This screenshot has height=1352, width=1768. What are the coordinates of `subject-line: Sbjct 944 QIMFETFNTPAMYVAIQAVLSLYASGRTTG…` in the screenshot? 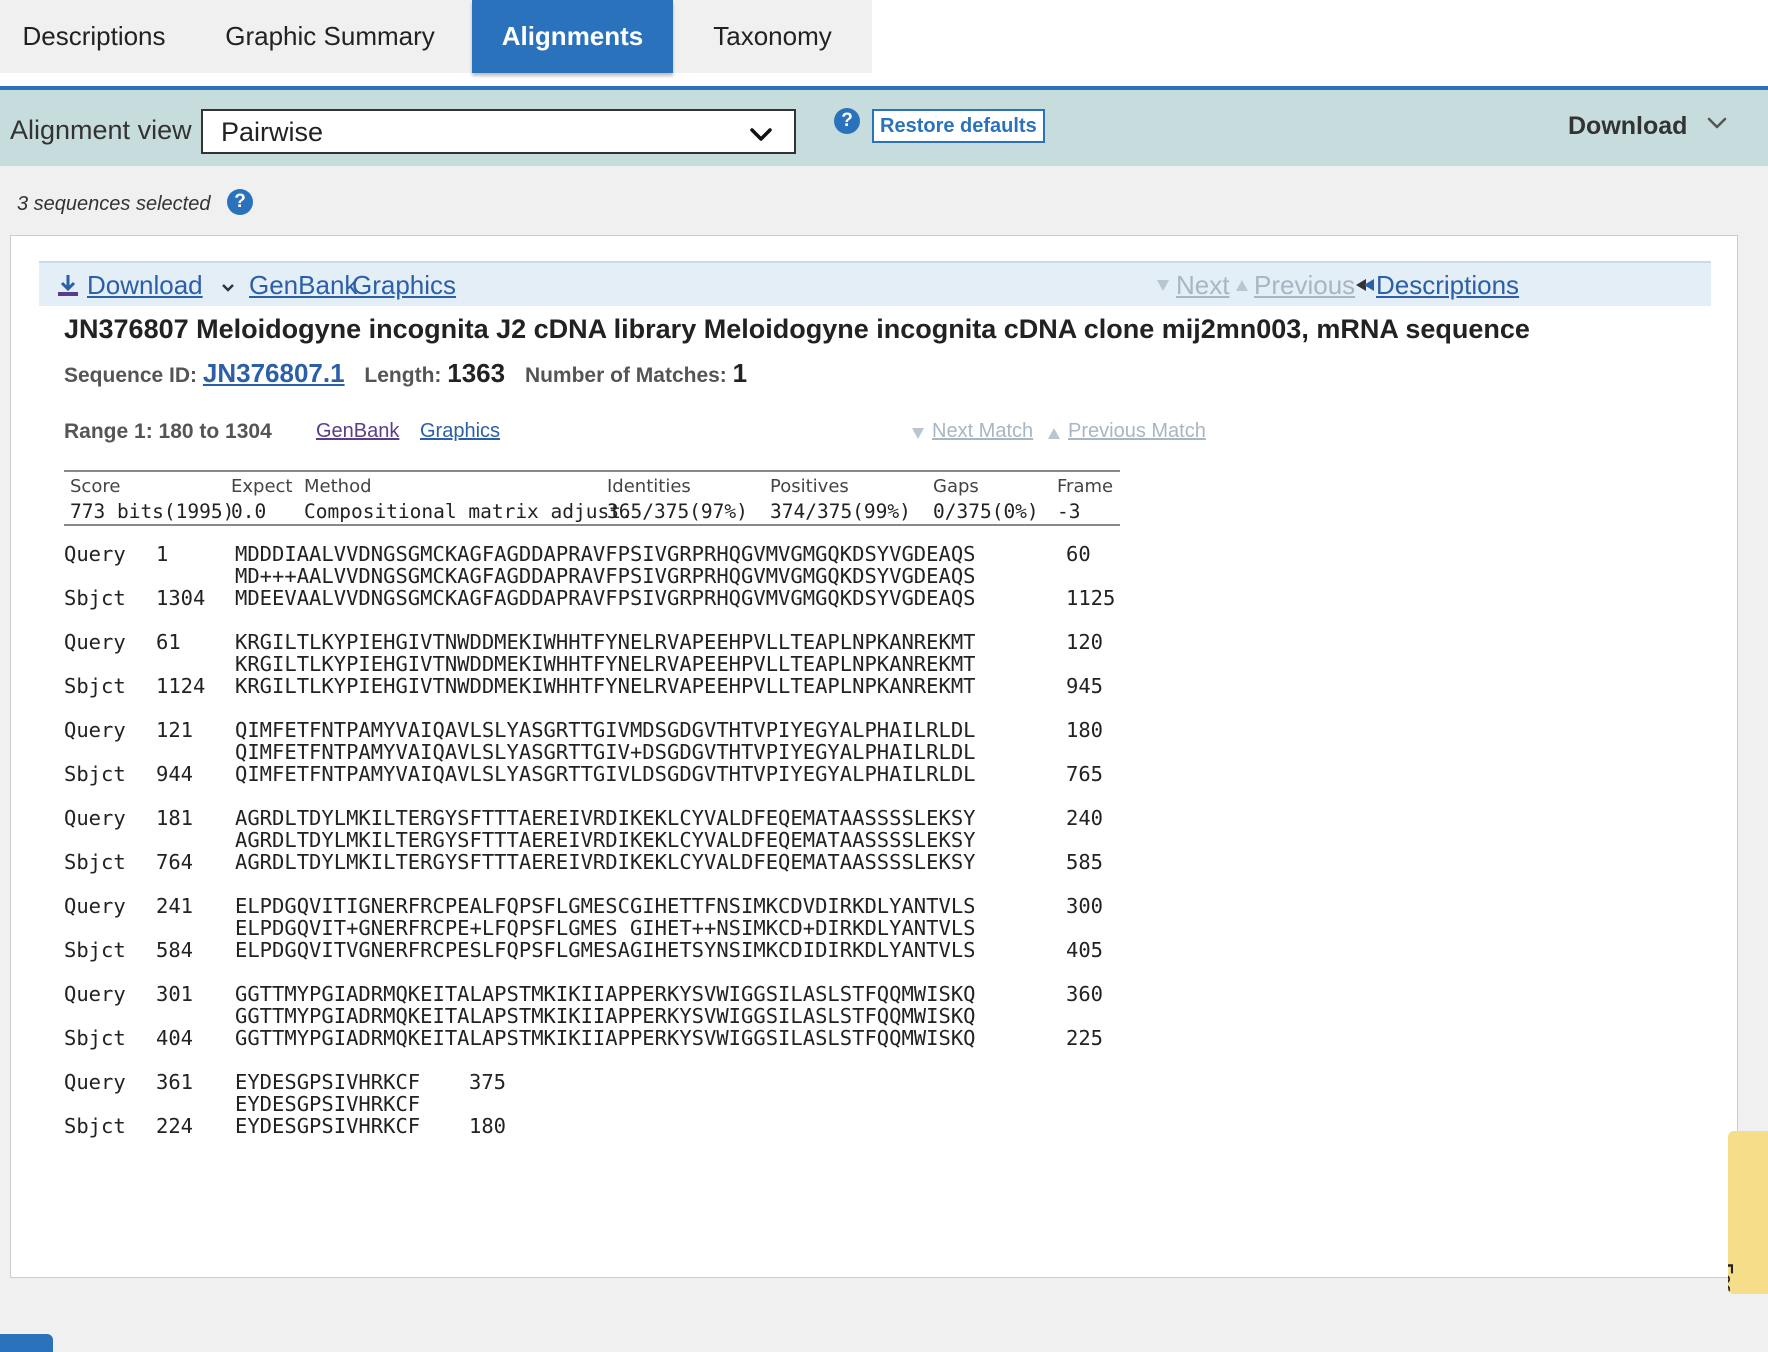 It's located at (583, 774).